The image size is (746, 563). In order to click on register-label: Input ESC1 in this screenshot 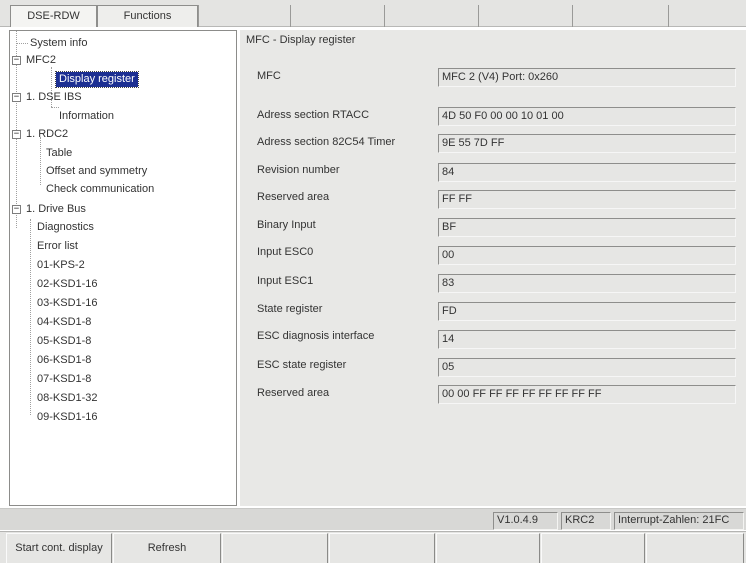, I will do `click(285, 281)`.